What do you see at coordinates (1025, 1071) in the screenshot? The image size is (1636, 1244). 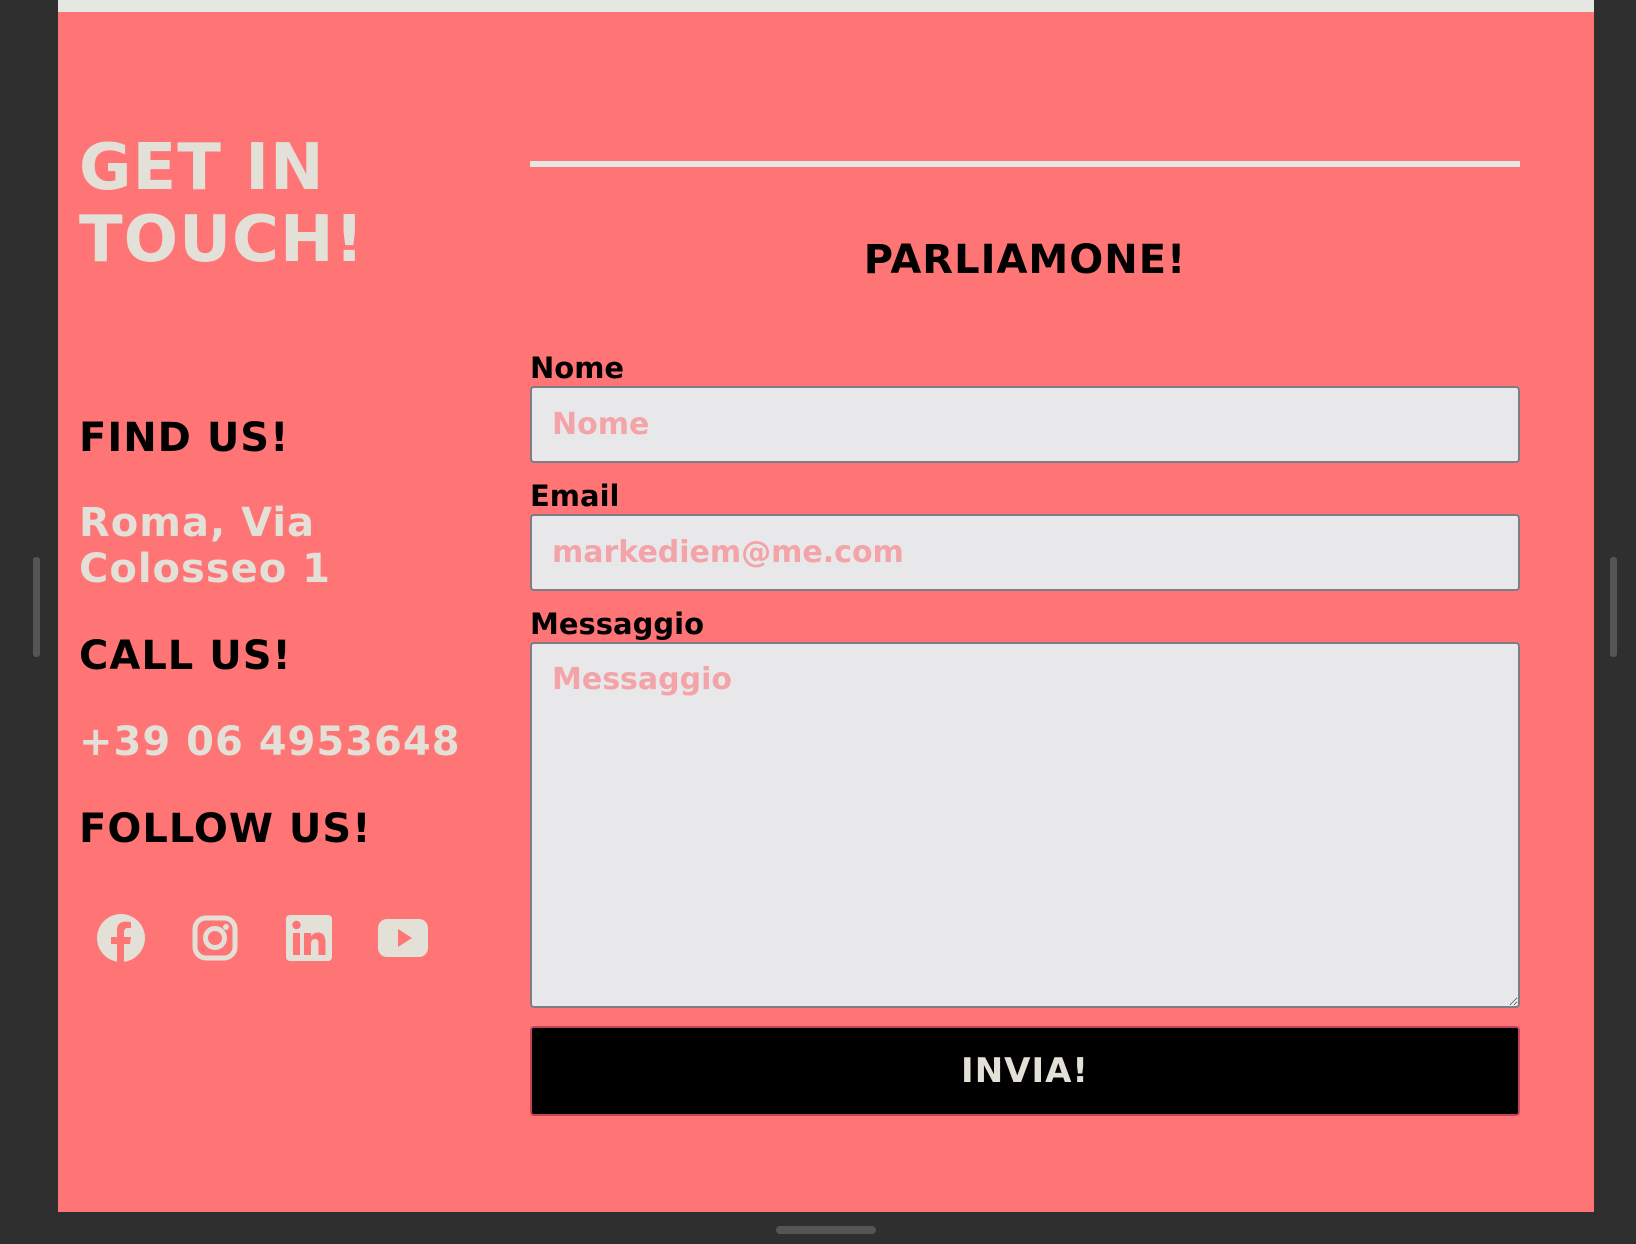 I see `submit-button: INVIA!` at bounding box center [1025, 1071].